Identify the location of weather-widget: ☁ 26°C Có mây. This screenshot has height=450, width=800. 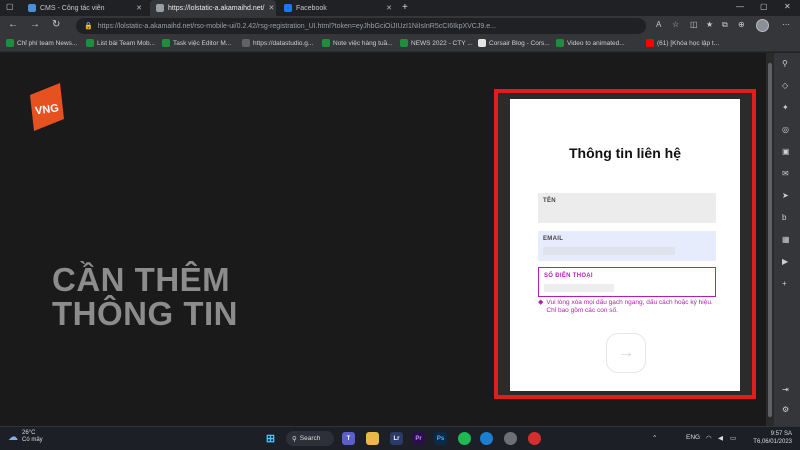
(25, 437).